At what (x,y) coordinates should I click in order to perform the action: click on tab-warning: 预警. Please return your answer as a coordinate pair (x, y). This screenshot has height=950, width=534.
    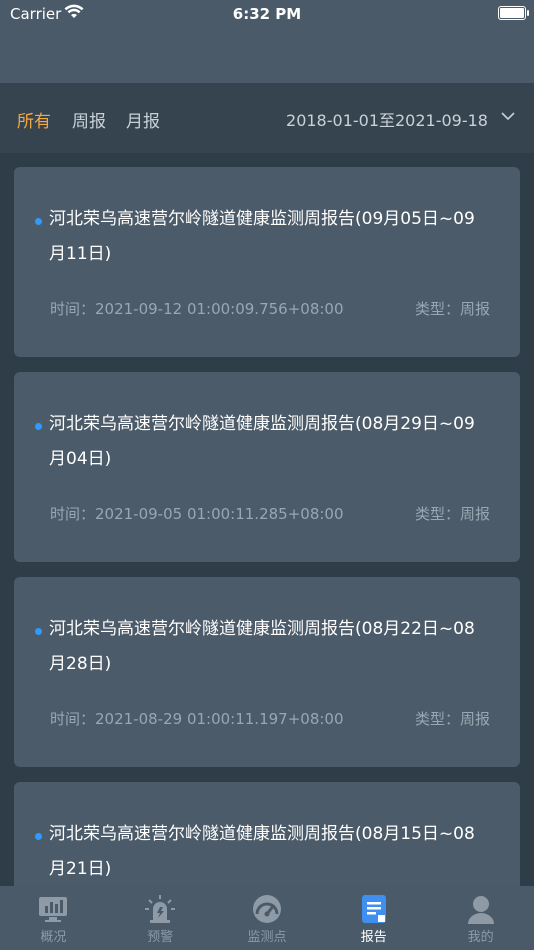
    Looking at the image, I should click on (160, 918).